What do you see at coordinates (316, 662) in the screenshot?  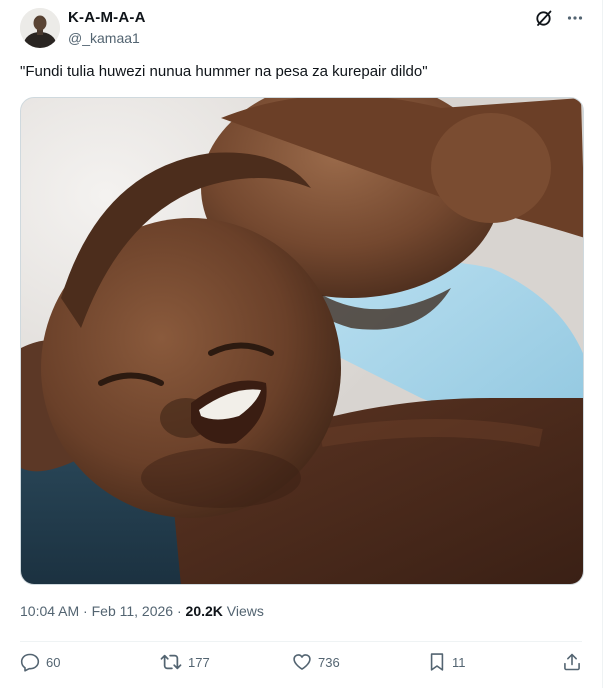 I see `like-button: 736` at bounding box center [316, 662].